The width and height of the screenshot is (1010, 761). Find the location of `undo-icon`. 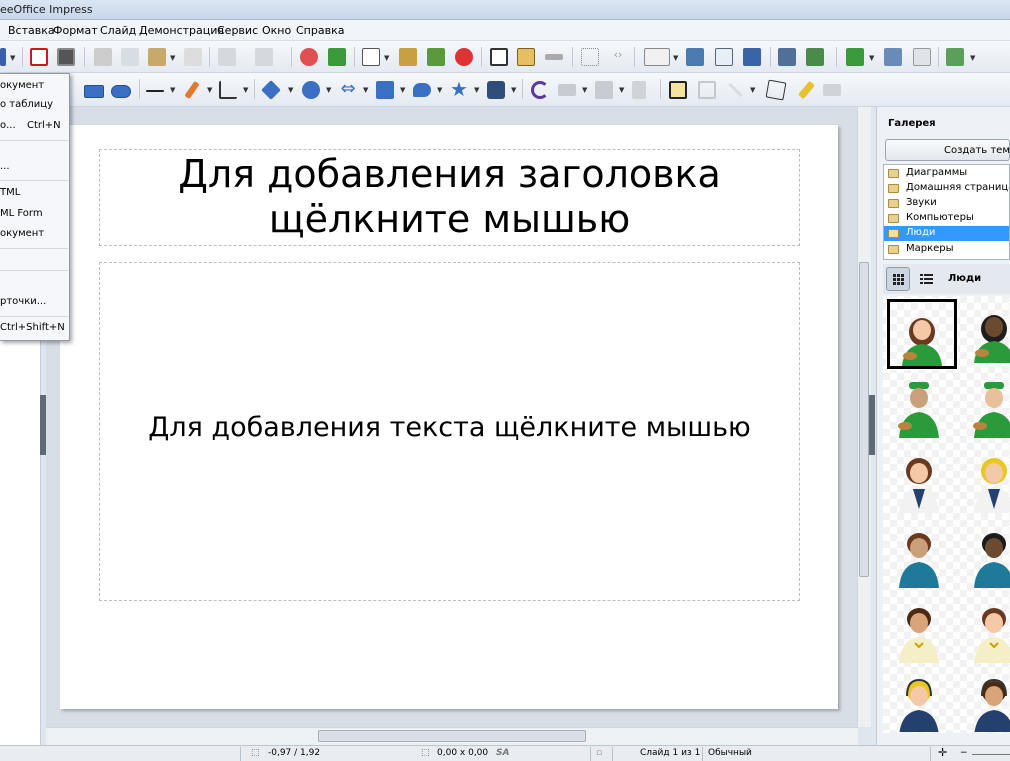

undo-icon is located at coordinates (227, 57).